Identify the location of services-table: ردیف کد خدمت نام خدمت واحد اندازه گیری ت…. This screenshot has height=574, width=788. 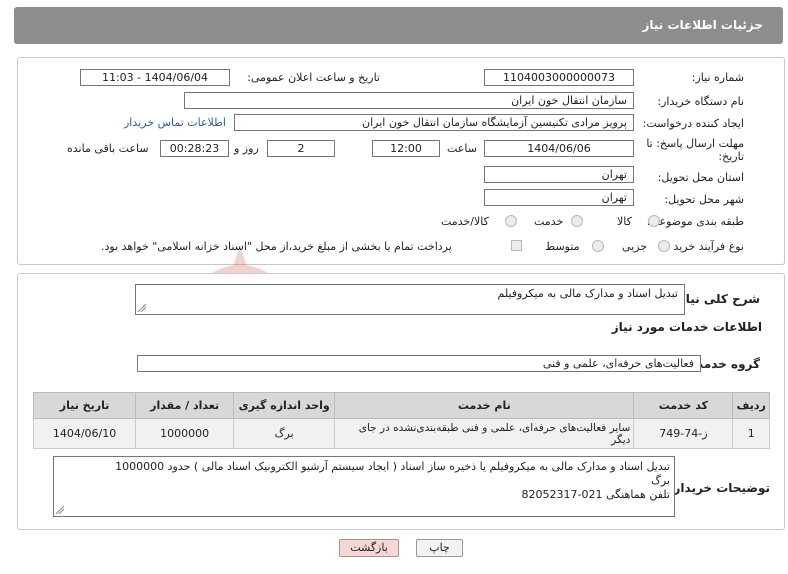
(401, 420).